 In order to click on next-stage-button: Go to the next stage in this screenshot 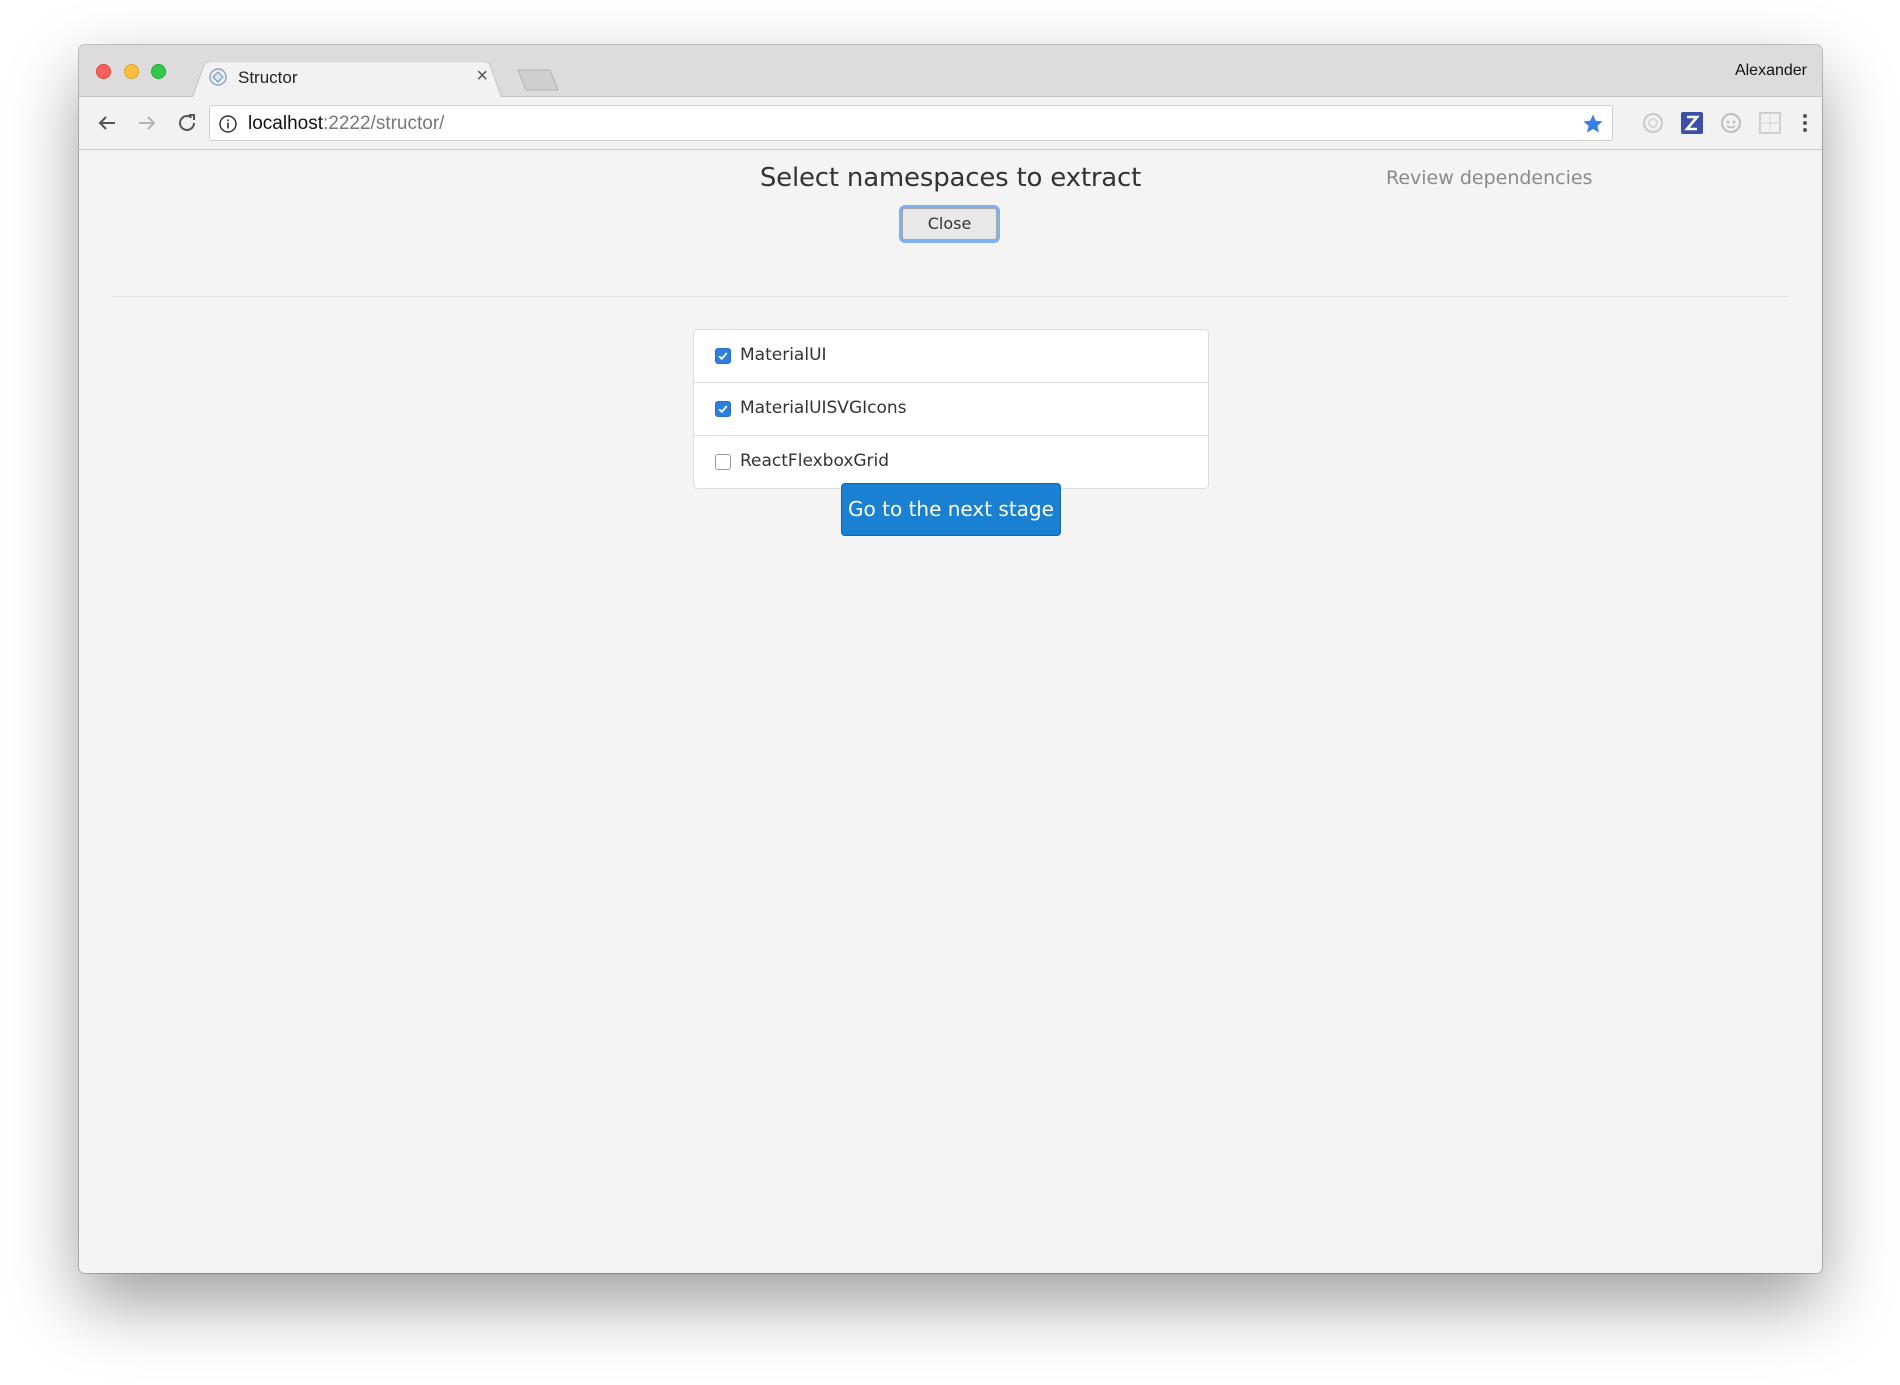, I will do `click(951, 509)`.